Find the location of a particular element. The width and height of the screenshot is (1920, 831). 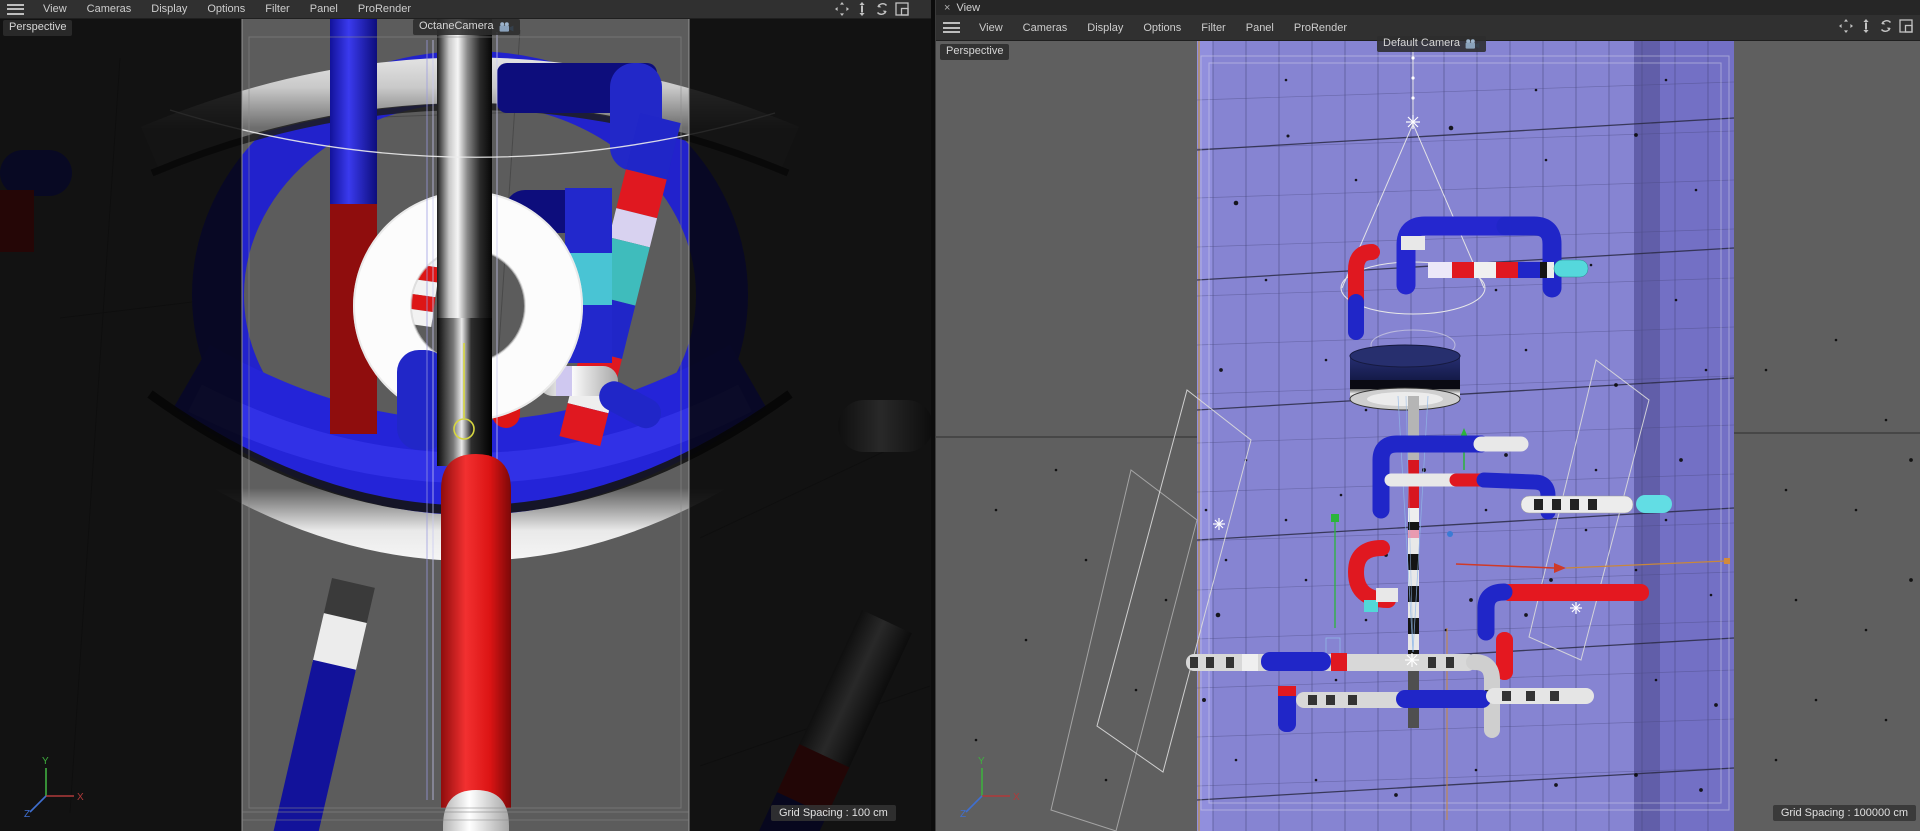

grid-spacing-label: Grid Spacing : 100 cm is located at coordinates (833, 813).